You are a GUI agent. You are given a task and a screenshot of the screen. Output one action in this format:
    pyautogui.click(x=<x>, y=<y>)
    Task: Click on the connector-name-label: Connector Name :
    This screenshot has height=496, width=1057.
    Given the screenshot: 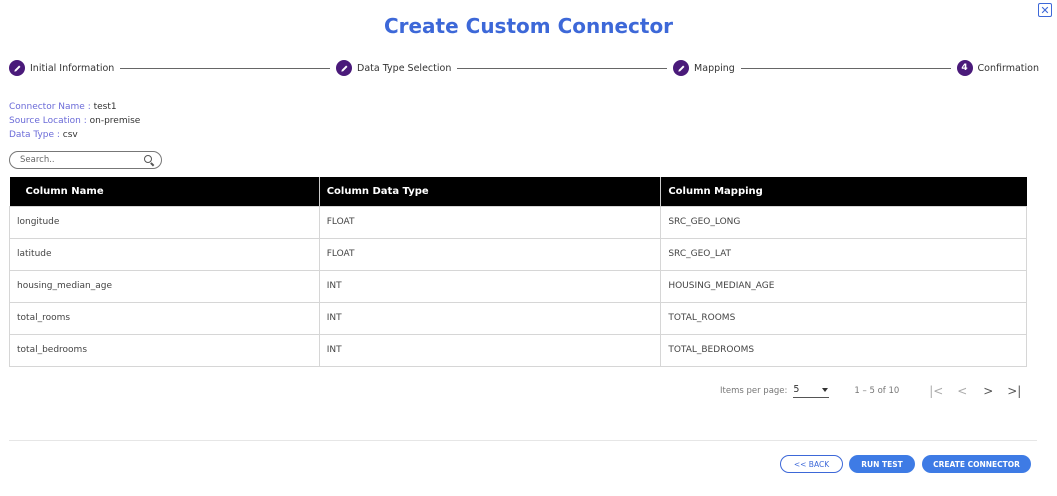 What is the action you would take?
    pyautogui.click(x=50, y=107)
    